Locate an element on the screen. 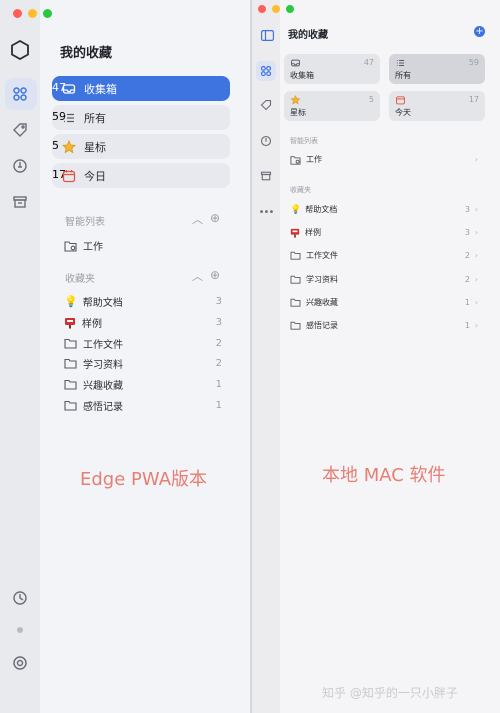 This screenshot has width=500, height=713. folder-row-help: 💡 帮助文档 3 is located at coordinates (145, 301).